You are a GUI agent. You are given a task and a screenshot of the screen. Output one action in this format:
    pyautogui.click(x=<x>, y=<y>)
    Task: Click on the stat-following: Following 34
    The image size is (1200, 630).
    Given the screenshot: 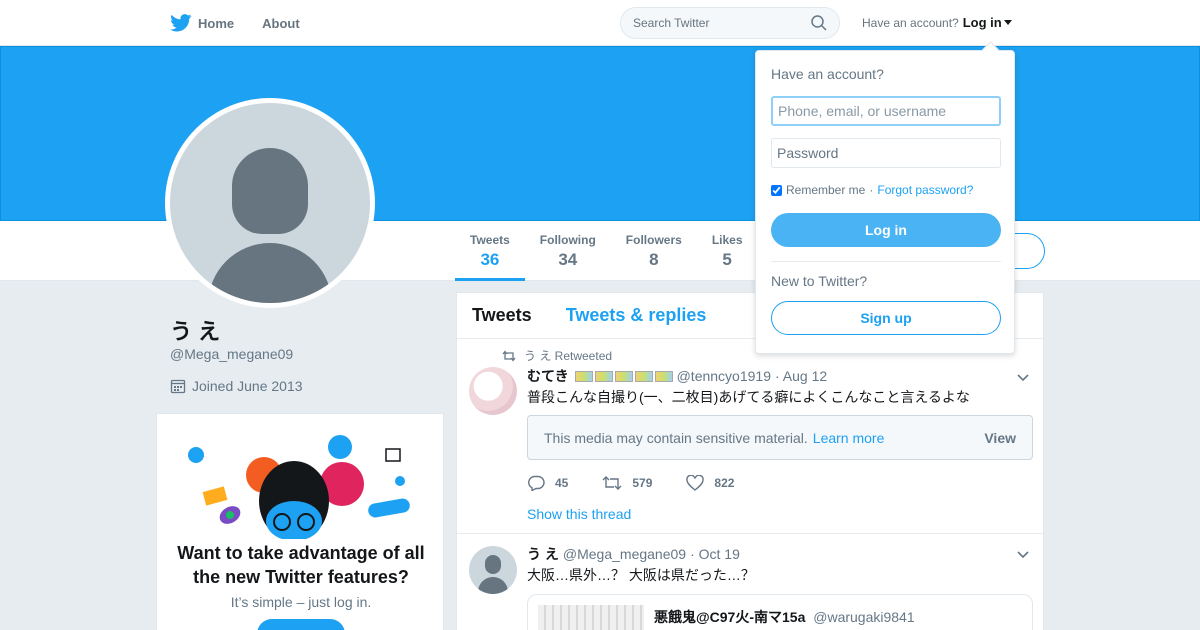 What is the action you would take?
    pyautogui.click(x=568, y=251)
    